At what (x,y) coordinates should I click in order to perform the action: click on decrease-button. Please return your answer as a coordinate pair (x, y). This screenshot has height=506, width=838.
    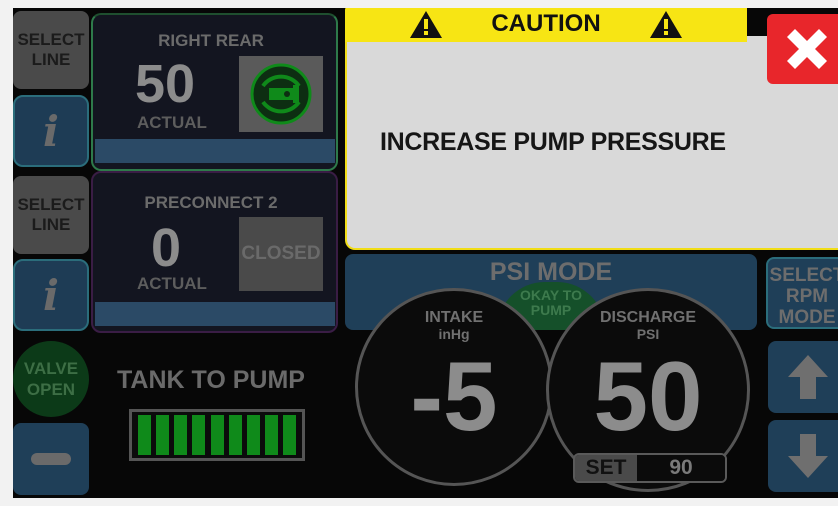
    Looking at the image, I should click on (803, 456).